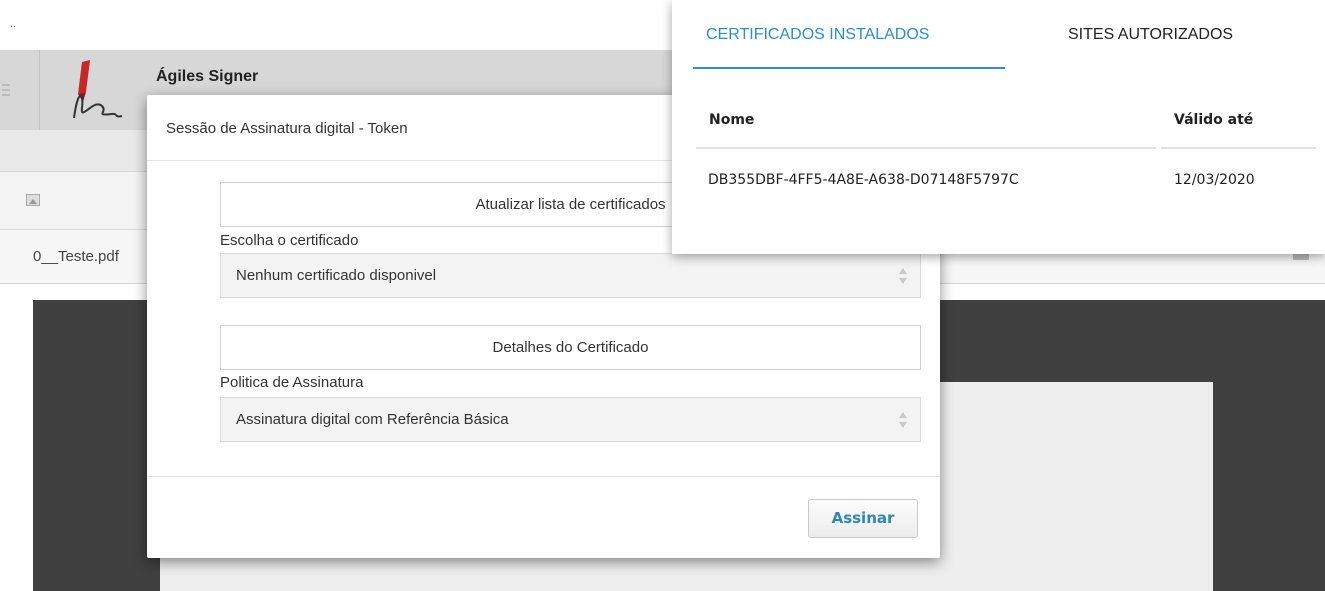  I want to click on window-marker: .., so click(13, 24).